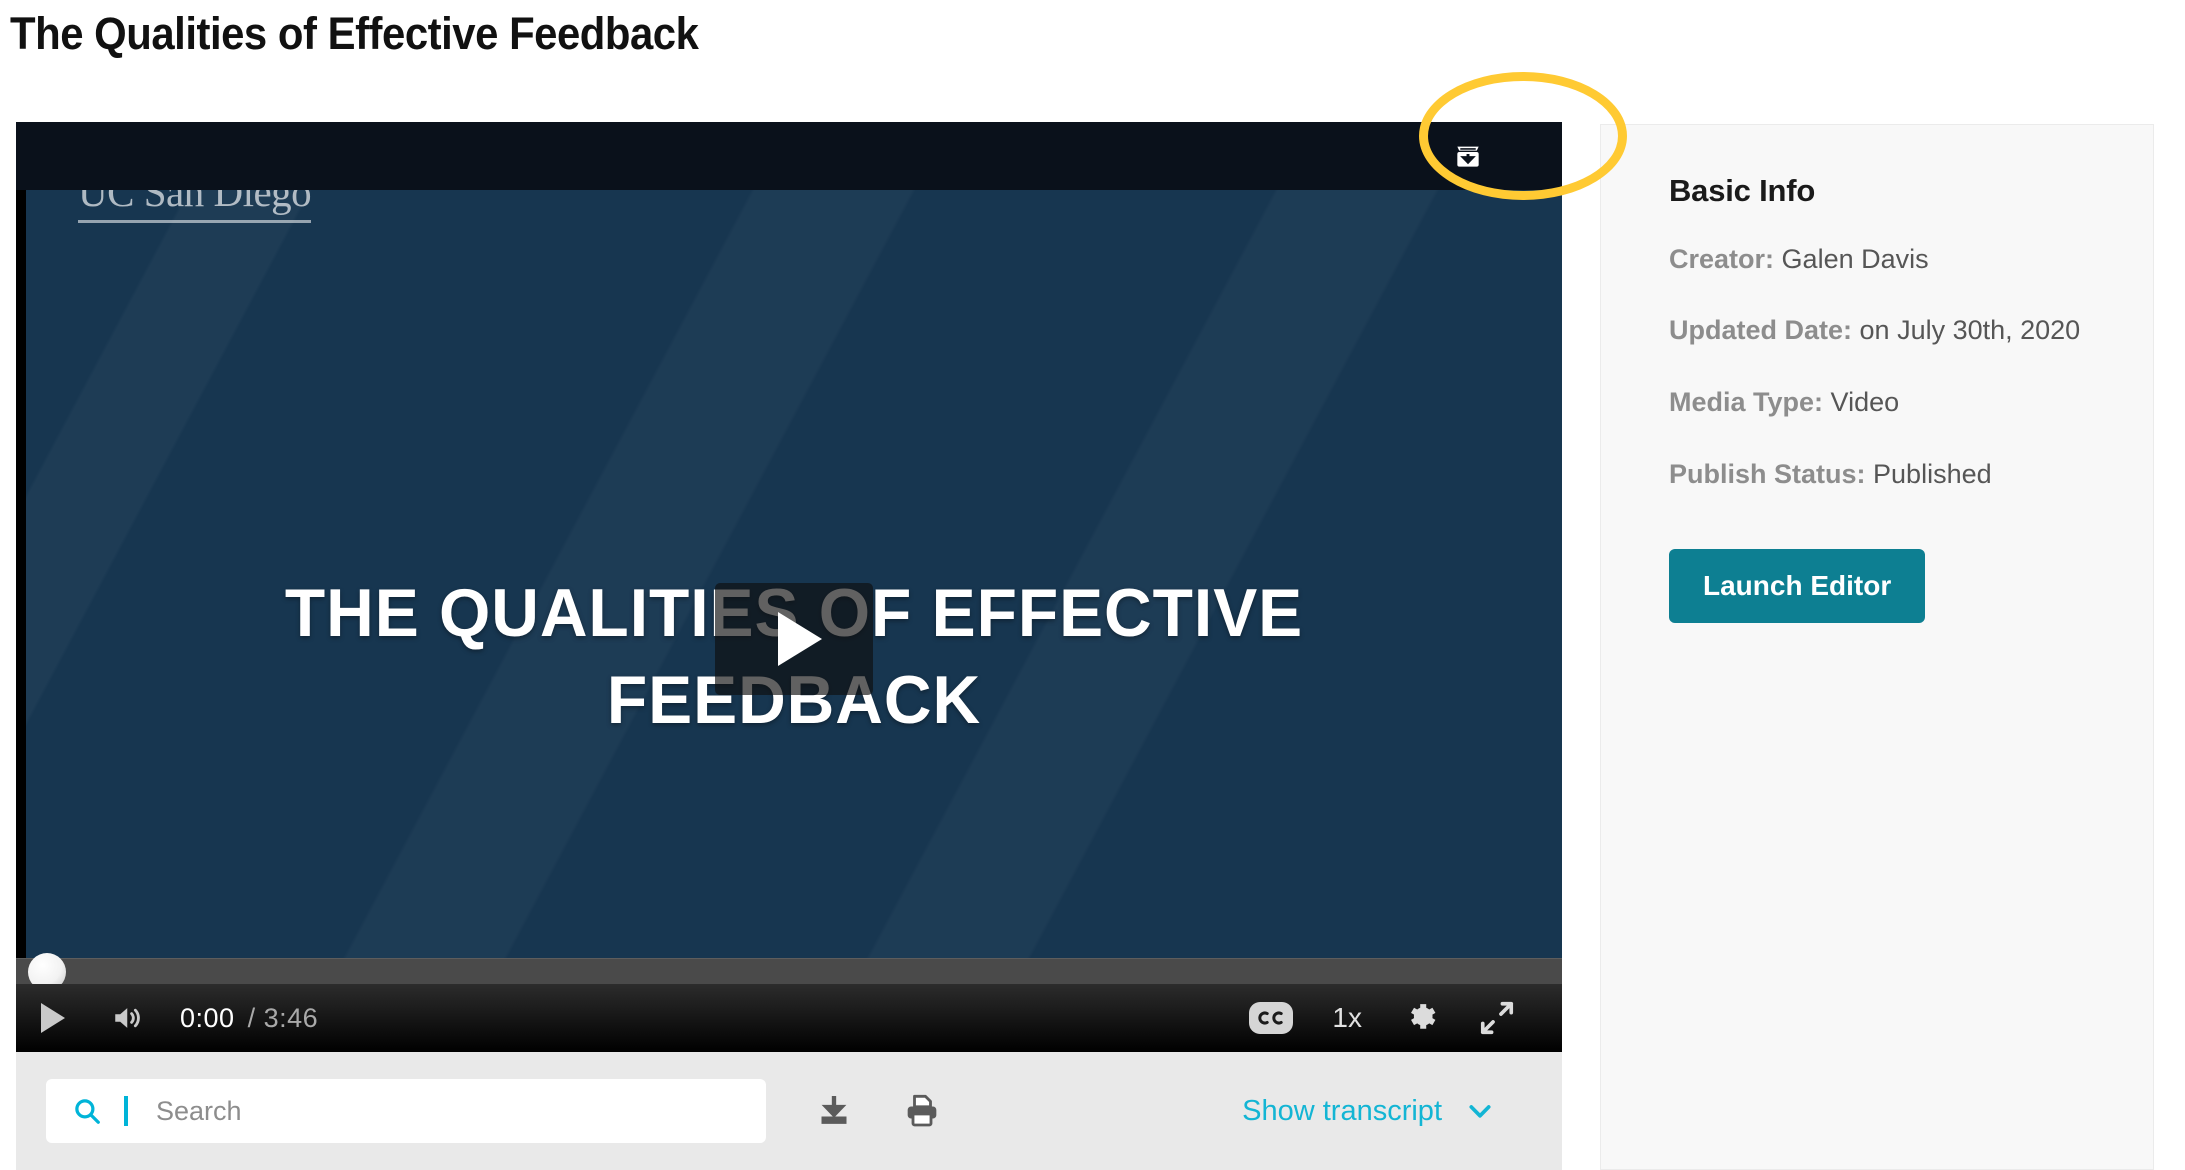  What do you see at coordinates (789, 156) in the screenshot?
I see `player-top-bar` at bounding box center [789, 156].